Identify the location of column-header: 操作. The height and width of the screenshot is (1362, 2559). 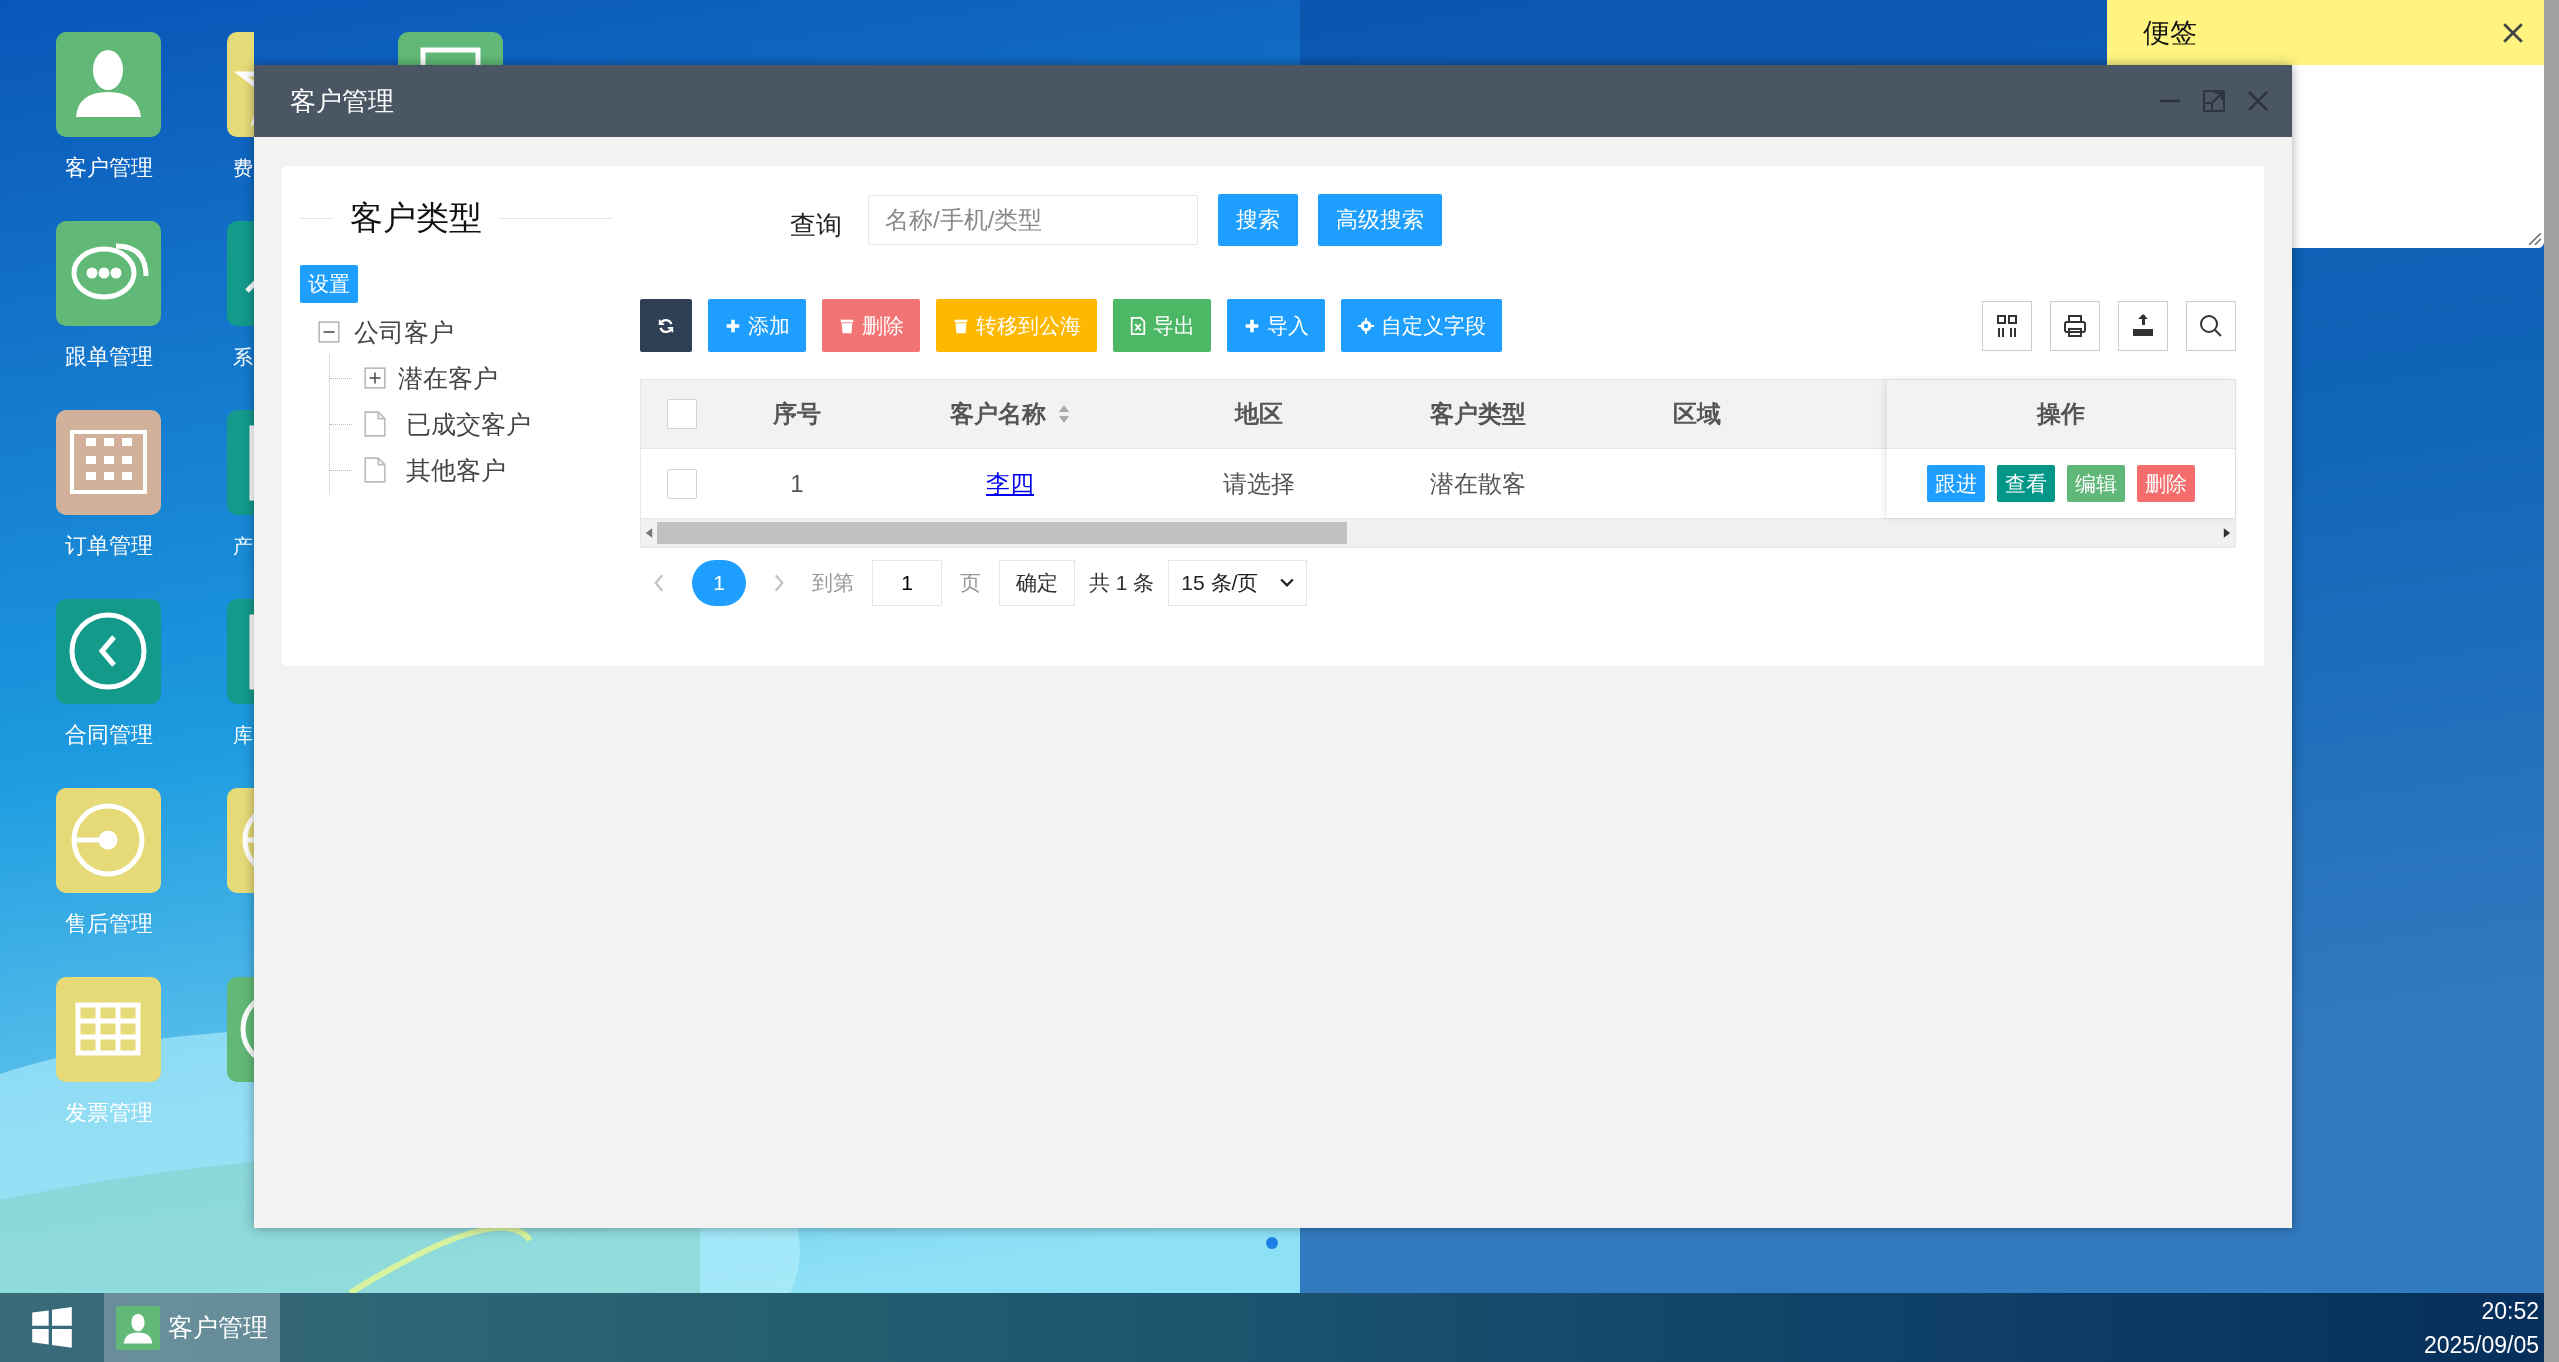
(2061, 414).